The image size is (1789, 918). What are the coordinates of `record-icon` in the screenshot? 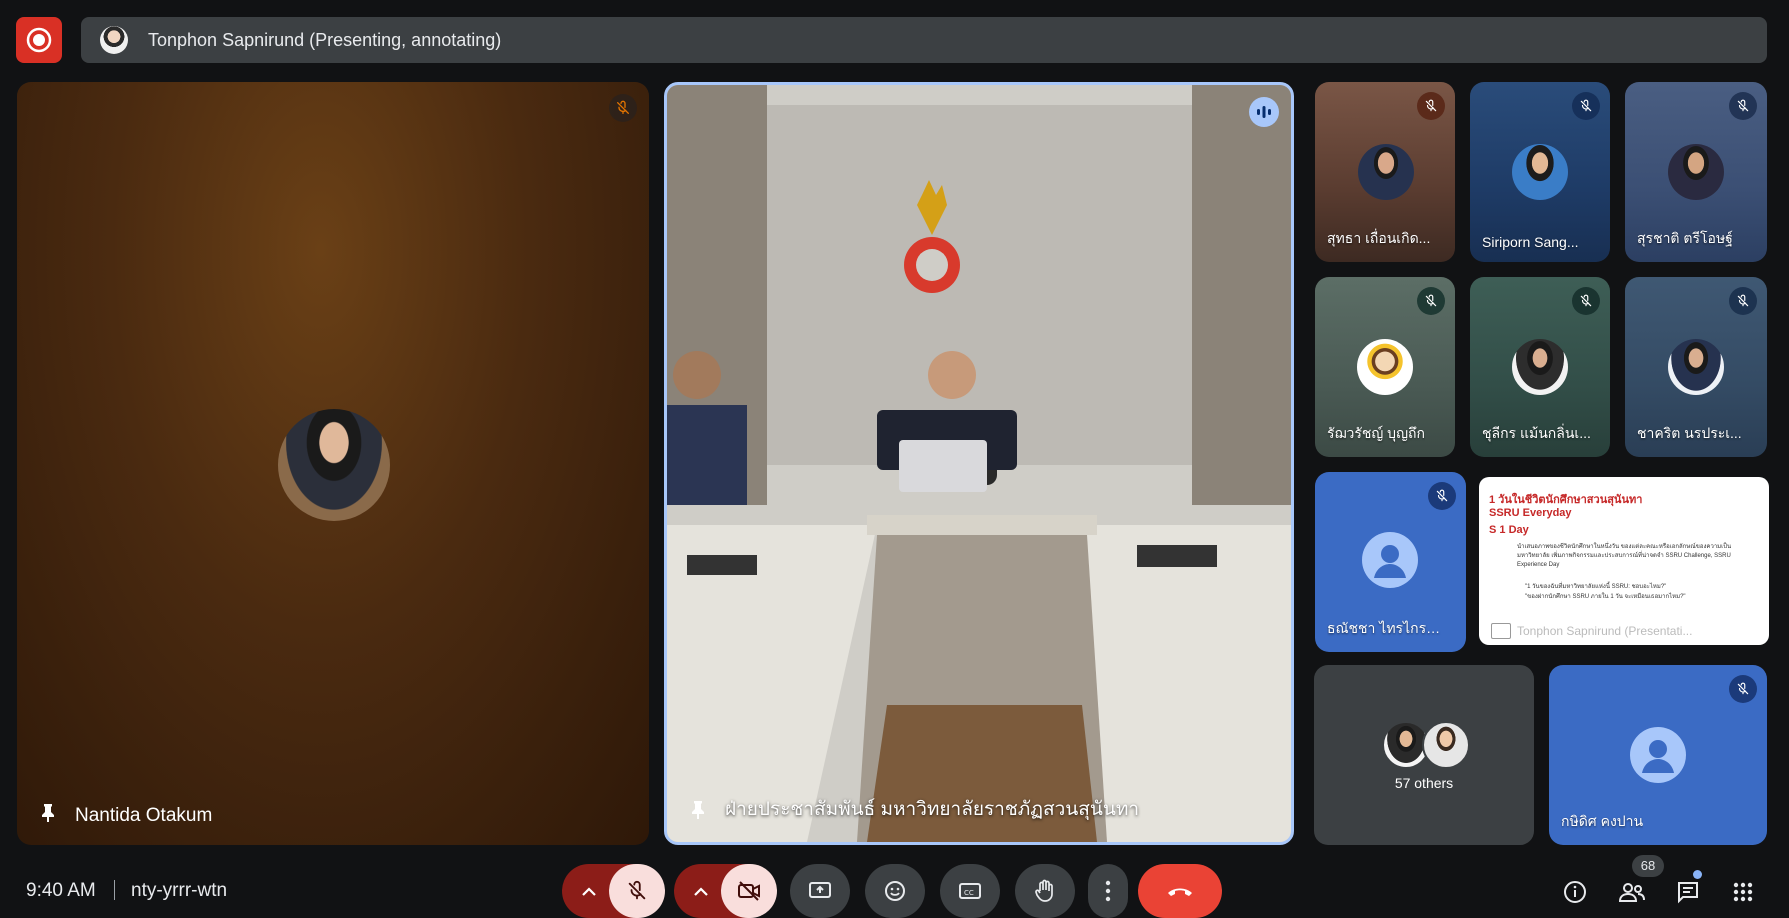 It's located at (39, 40).